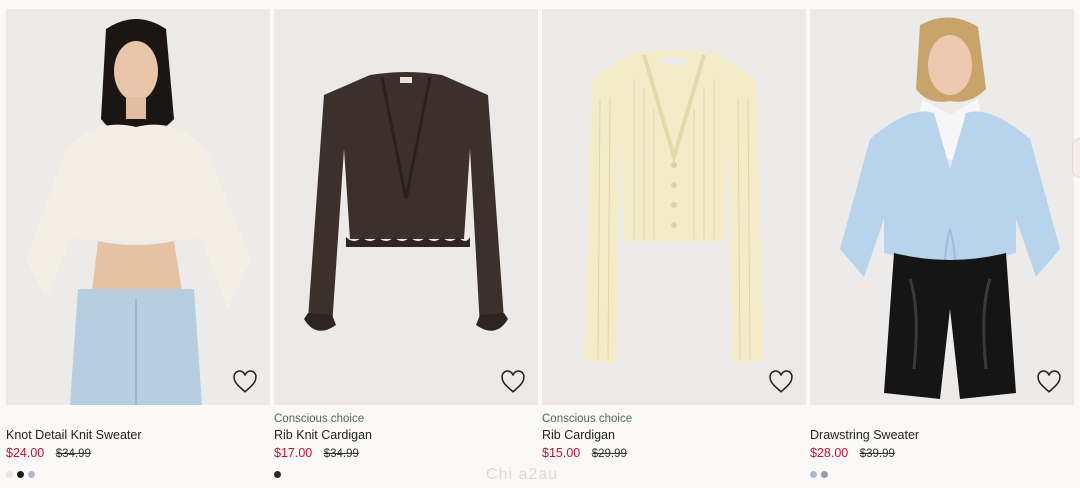 The width and height of the screenshot is (1080, 488). I want to click on sale-price: $15.00, so click(561, 453).